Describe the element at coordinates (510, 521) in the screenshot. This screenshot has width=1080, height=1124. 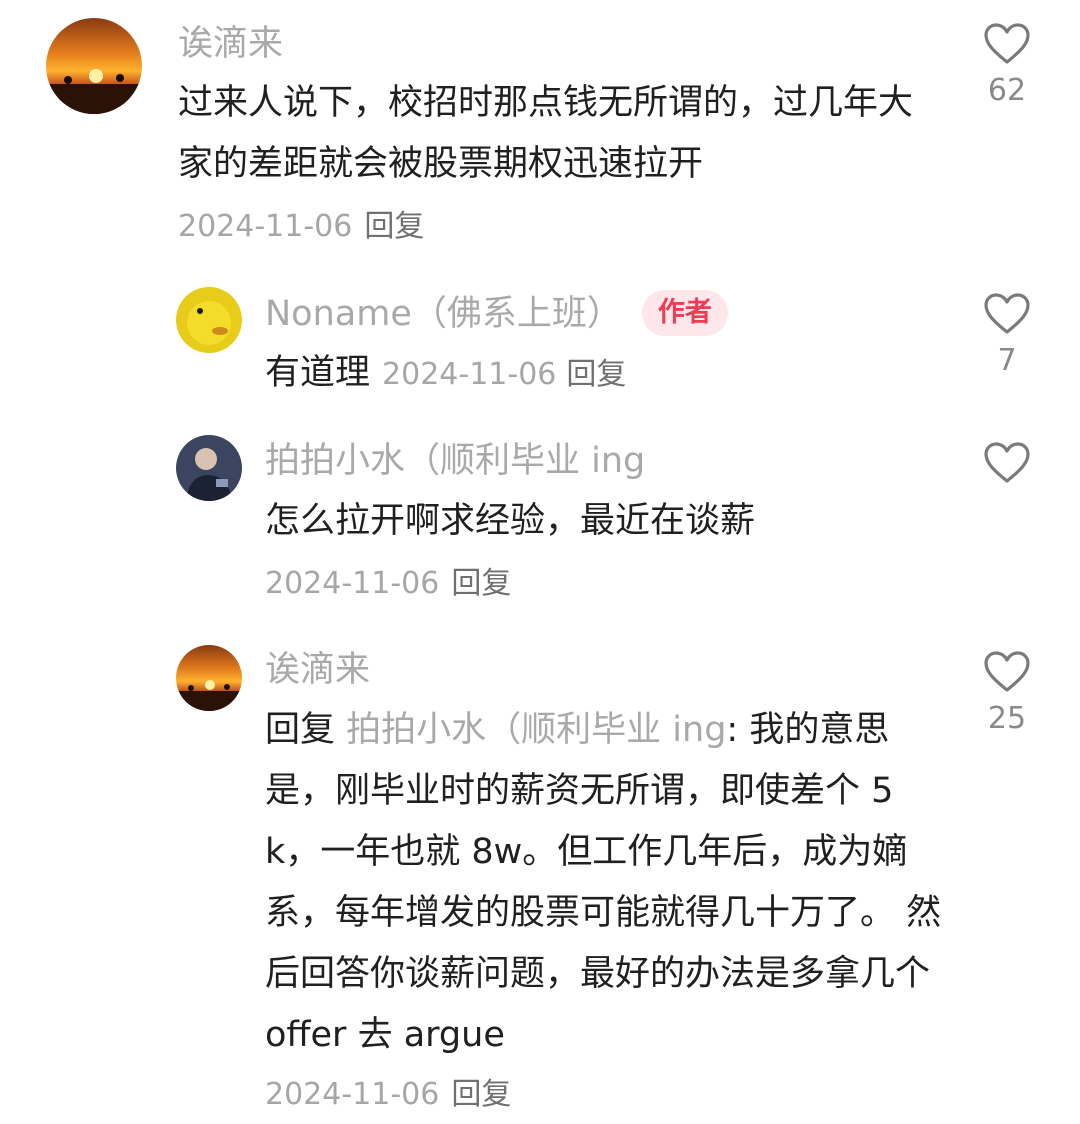
I see `comment-text: 怎么拉开啊求经验，最近在谈薪` at that location.